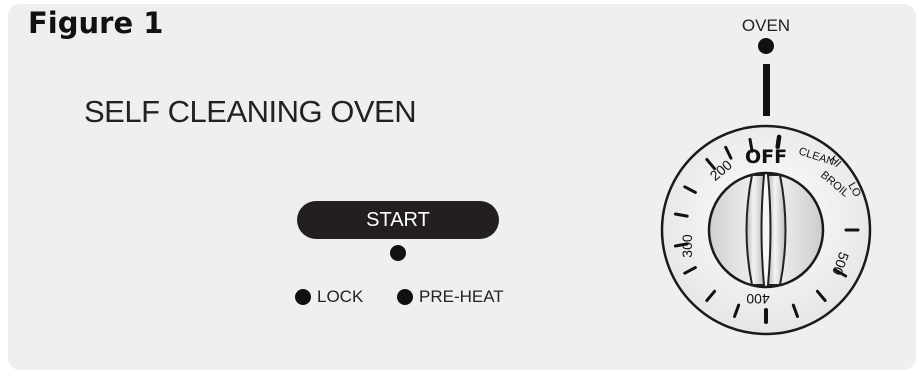 The image size is (924, 376). Describe the element at coordinates (766, 46) in the screenshot. I see `oven-indicator-light` at that location.